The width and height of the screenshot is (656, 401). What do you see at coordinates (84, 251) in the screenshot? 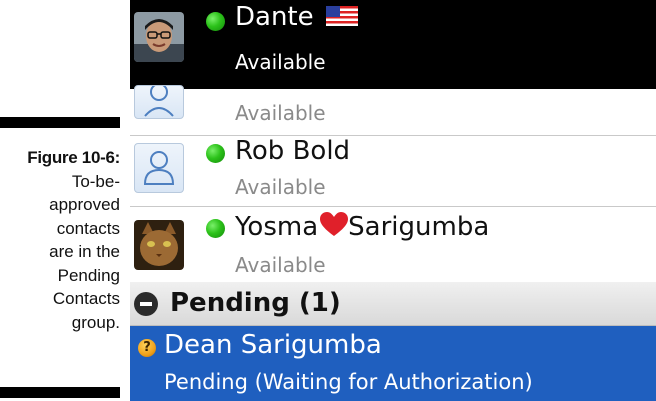
I see `caption-line: are in the` at bounding box center [84, 251].